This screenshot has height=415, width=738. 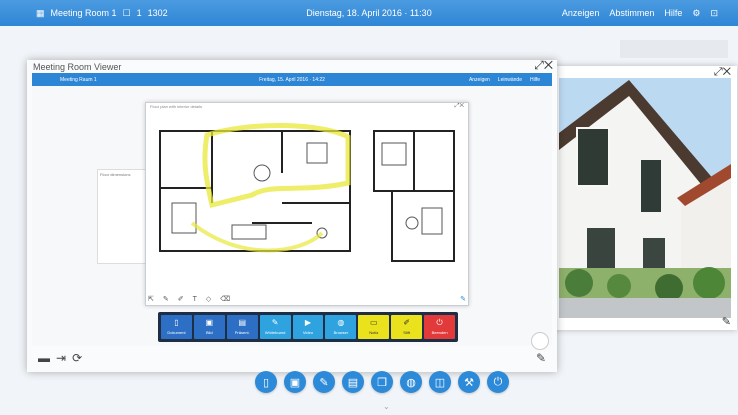 I want to click on action-abstimmen: Abstimmen, so click(x=631, y=13).